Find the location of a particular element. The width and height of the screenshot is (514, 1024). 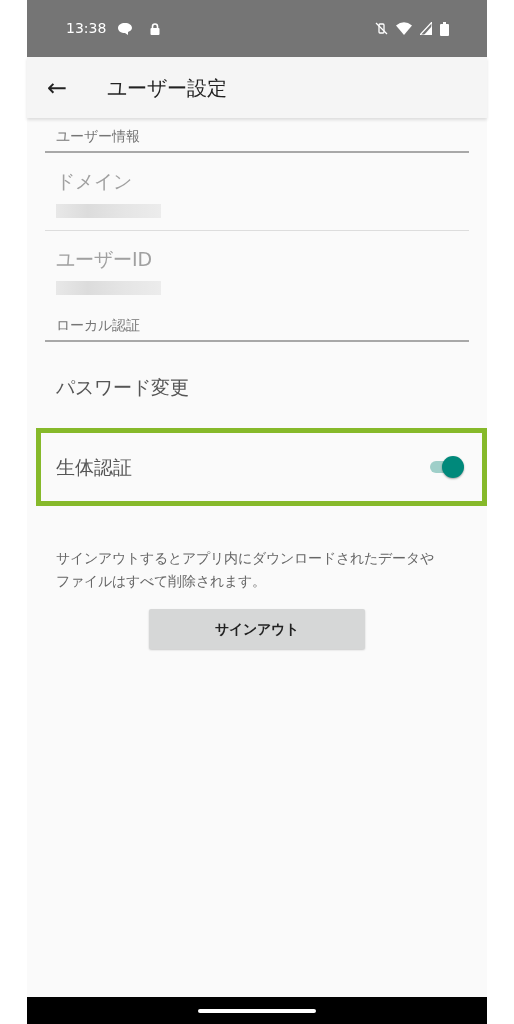

battery-icon is located at coordinates (444, 28).